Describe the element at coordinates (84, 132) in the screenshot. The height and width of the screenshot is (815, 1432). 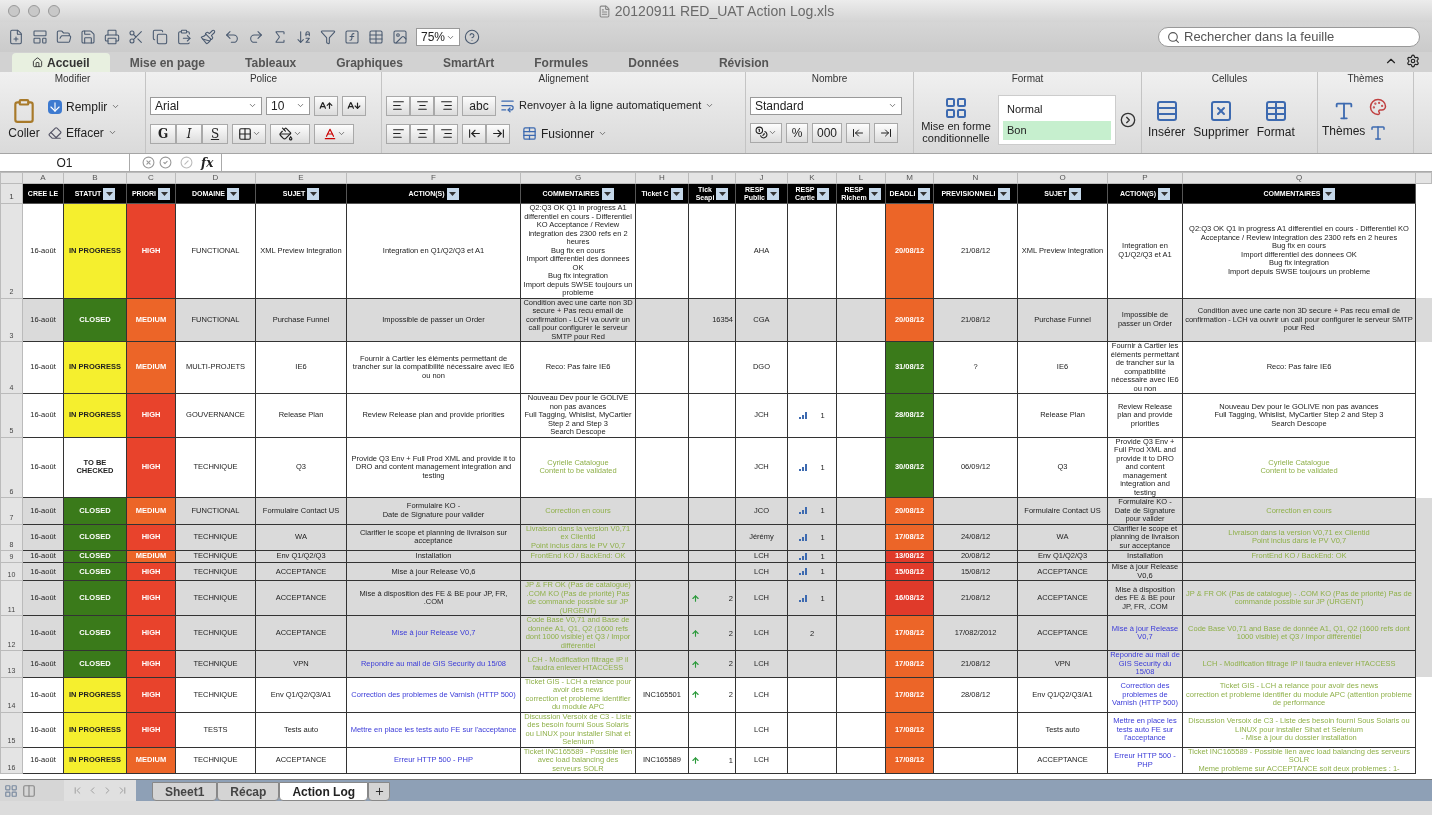
I see `clear-button: Effacer` at that location.